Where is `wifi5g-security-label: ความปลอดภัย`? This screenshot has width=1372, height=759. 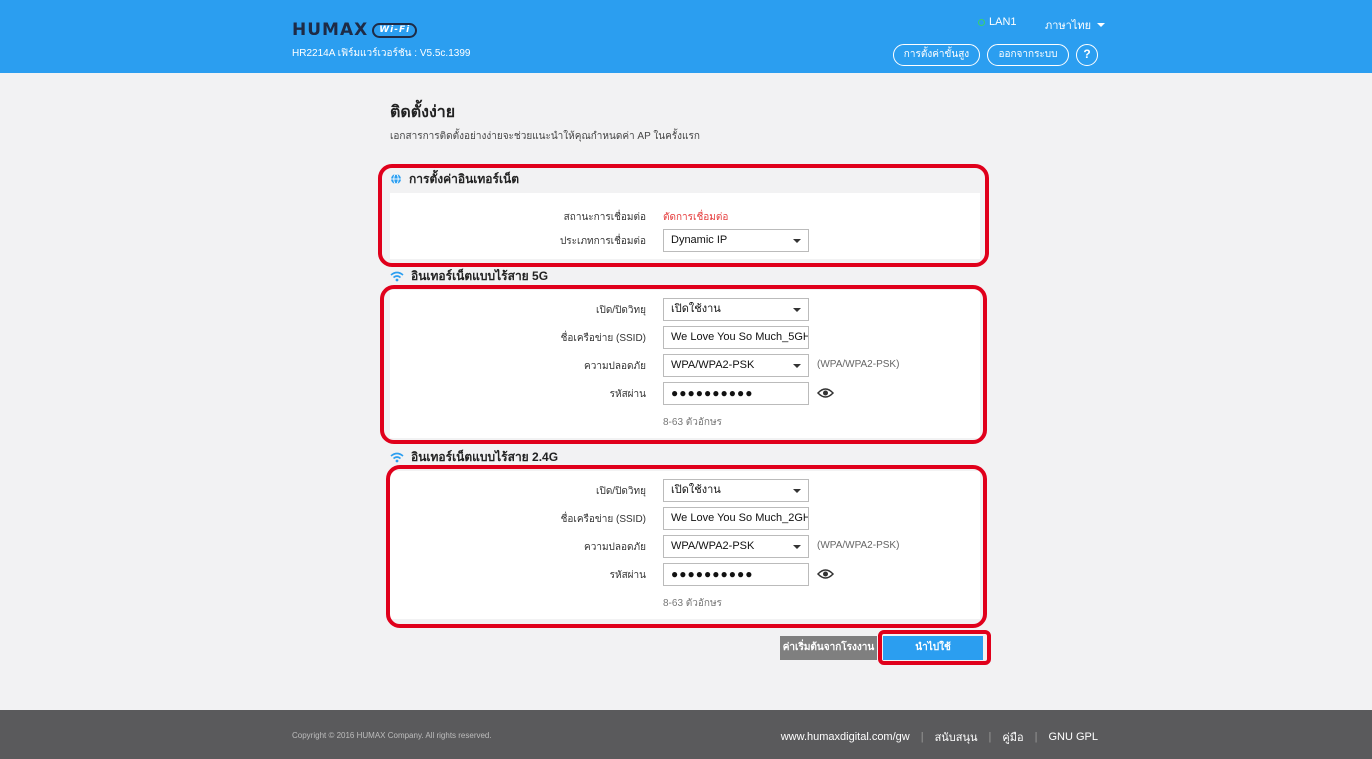
wifi5g-security-label: ความปลอดภัย is located at coordinates (615, 366).